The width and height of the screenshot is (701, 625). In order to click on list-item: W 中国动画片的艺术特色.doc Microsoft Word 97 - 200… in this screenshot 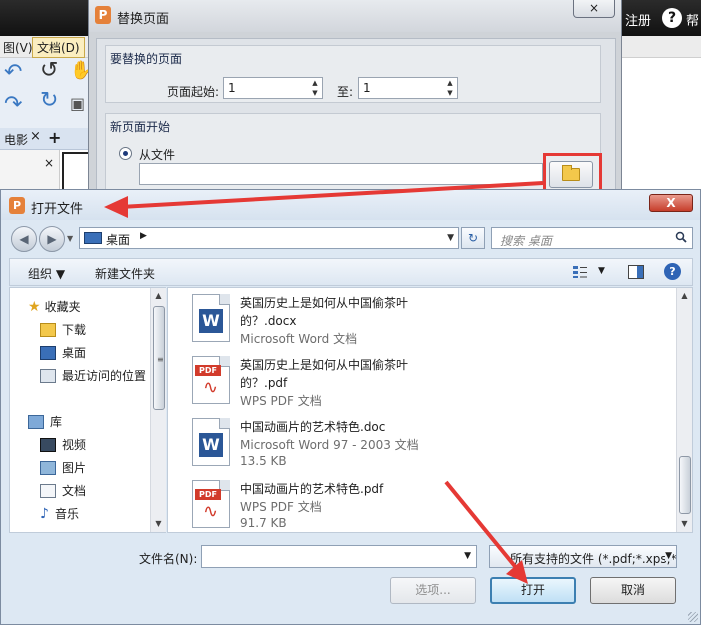, I will do `click(418, 445)`.